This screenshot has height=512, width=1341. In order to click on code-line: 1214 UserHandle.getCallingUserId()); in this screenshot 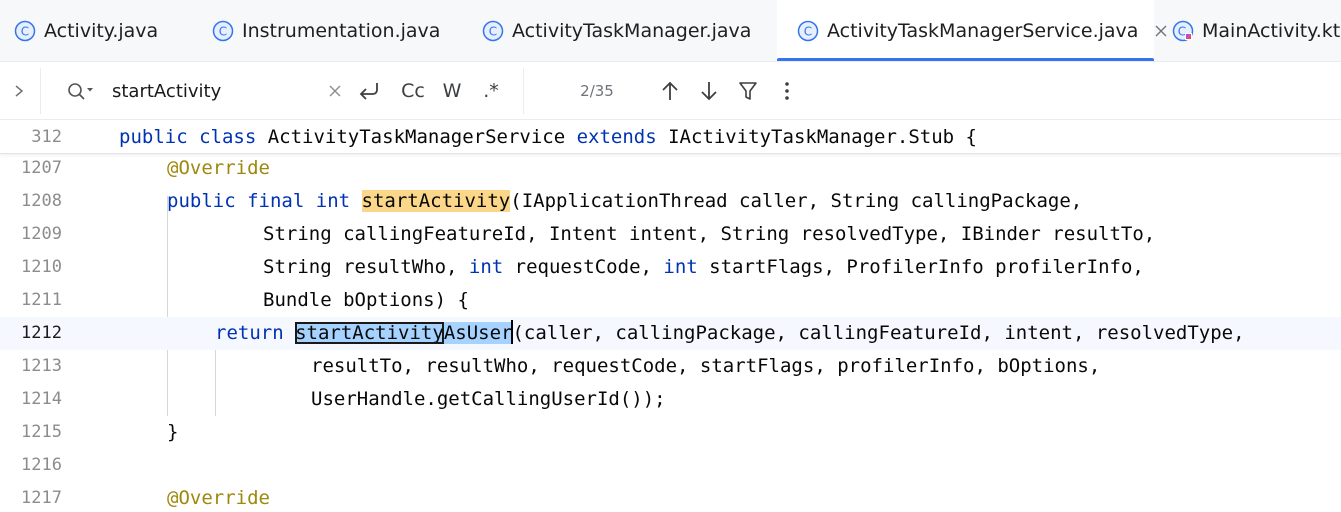, I will do `click(670, 399)`.